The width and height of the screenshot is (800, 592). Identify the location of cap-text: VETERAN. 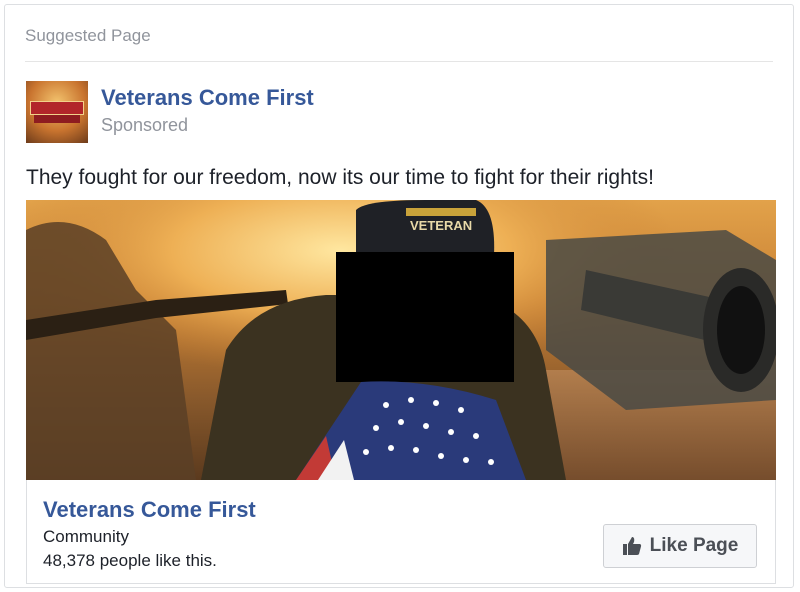
(441, 225).